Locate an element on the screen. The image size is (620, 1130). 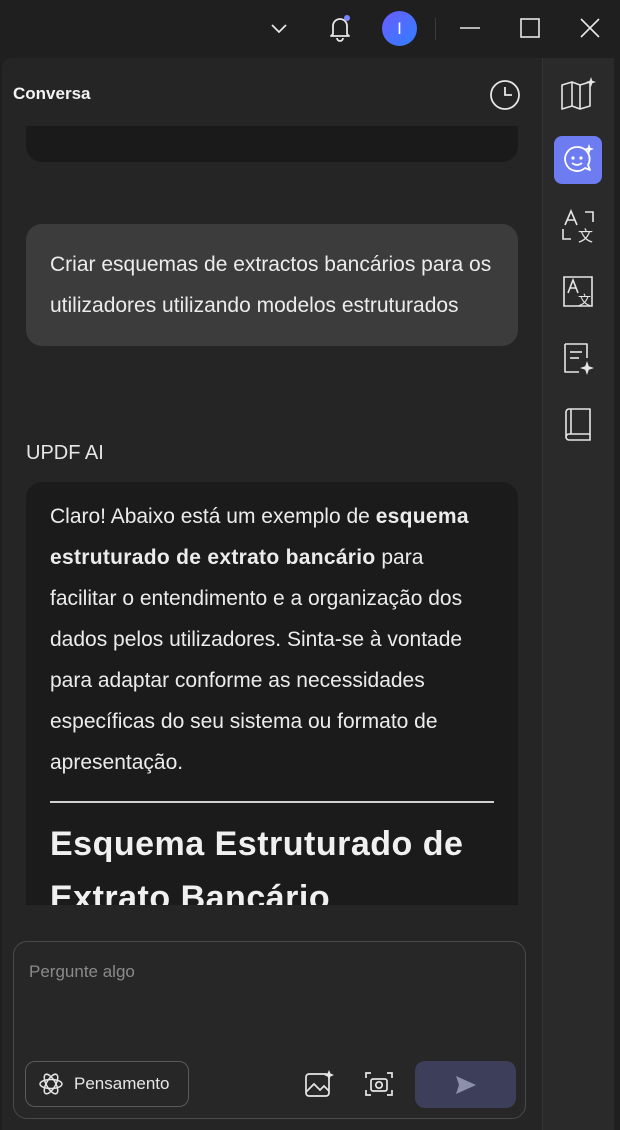
ai-intro-part-1: Claro! Abaixo está um exemplo de is located at coordinates (213, 516).